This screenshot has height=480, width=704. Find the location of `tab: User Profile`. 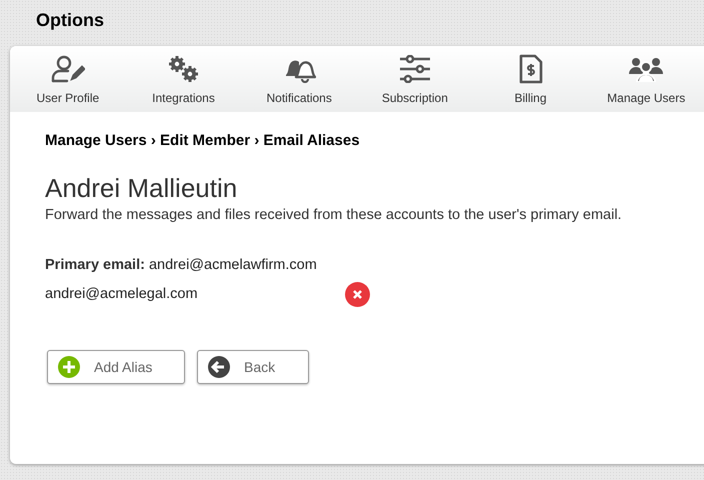

tab: User Profile is located at coordinates (68, 79).